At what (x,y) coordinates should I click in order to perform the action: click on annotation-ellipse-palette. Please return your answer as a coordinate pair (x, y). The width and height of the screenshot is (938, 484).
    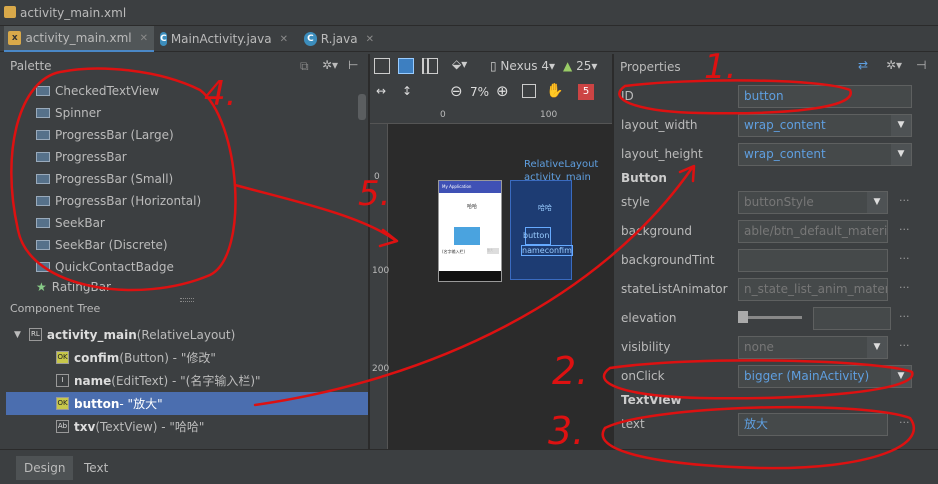
    Looking at the image, I should click on (123, 179).